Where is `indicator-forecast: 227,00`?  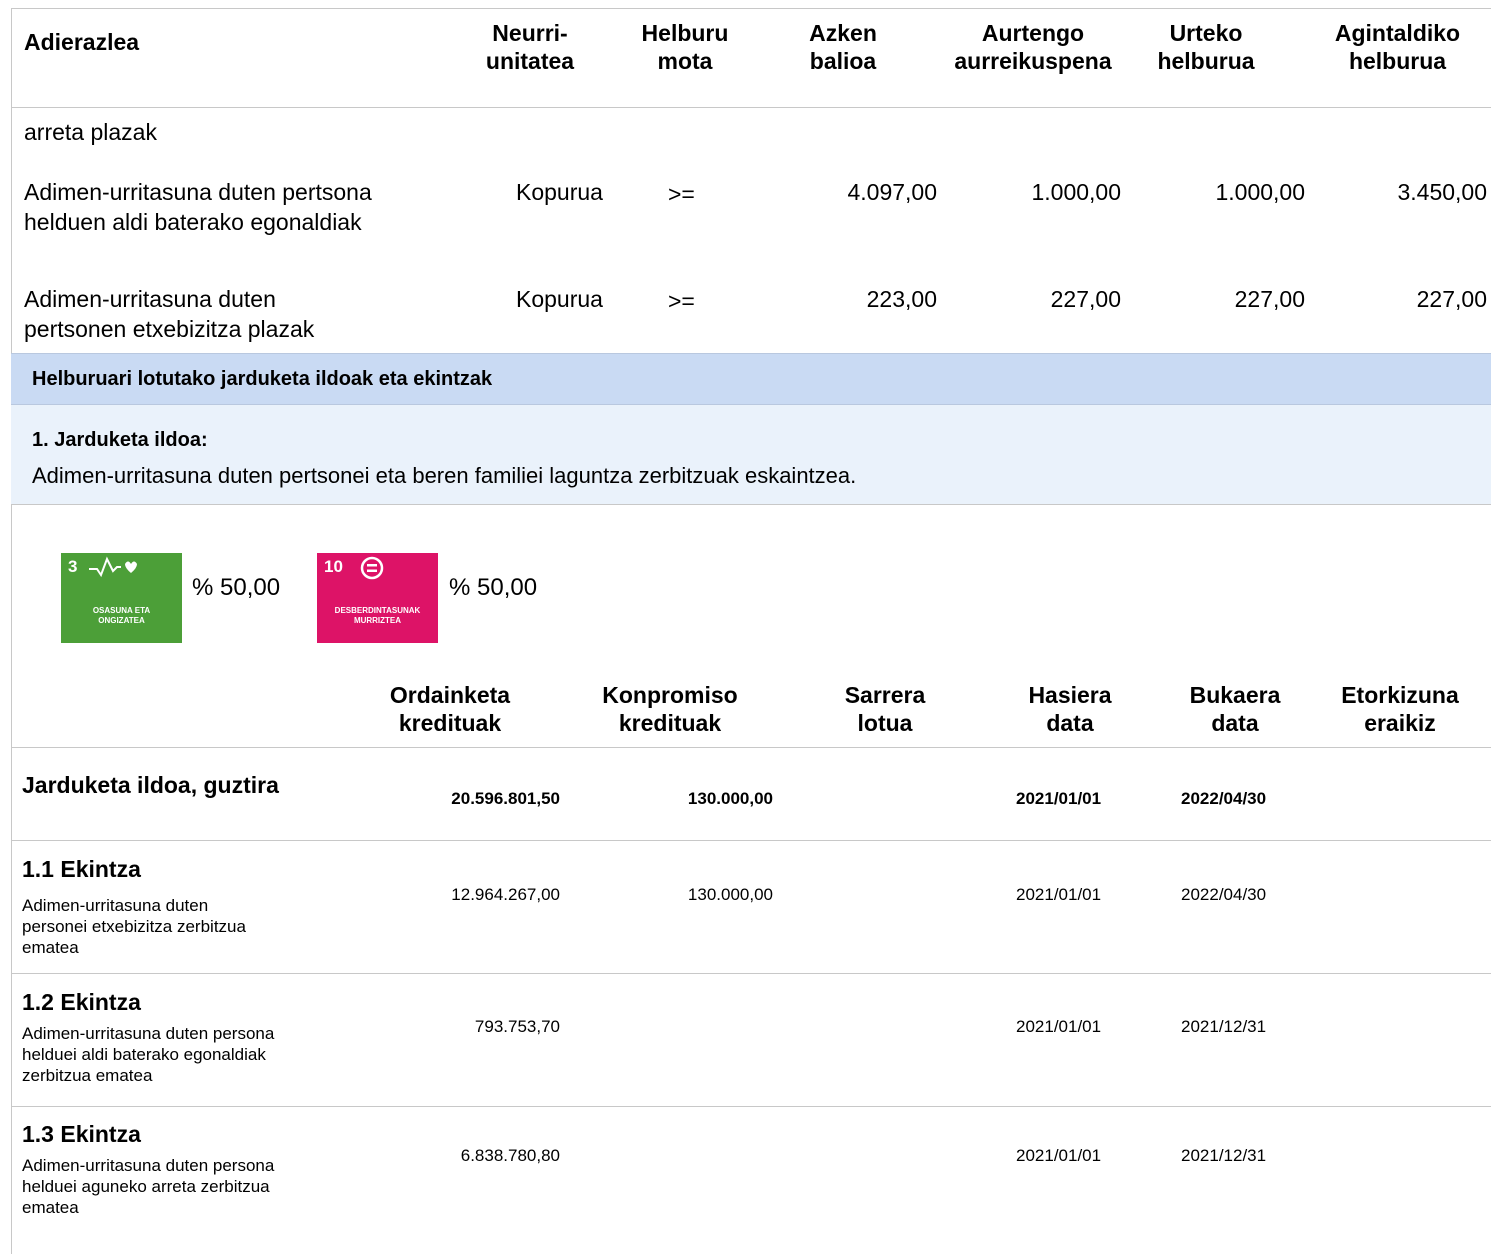
indicator-forecast: 227,00 is located at coordinates (1085, 299).